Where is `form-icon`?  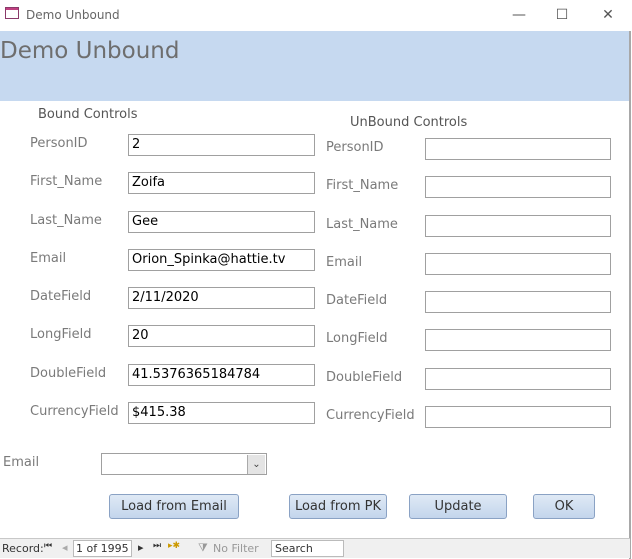 form-icon is located at coordinates (12, 13).